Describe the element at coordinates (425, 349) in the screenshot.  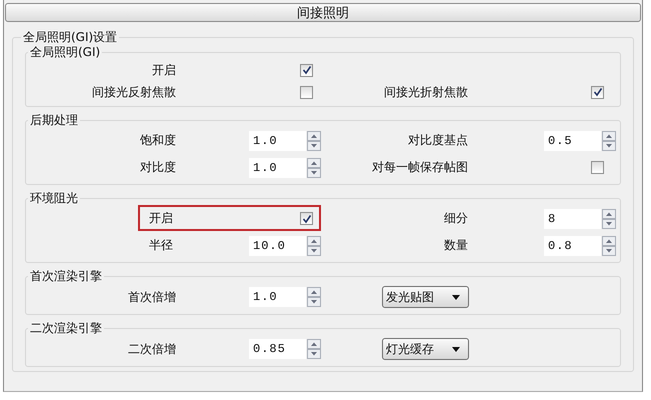
I see `dropdown: 灯光缓存` at that location.